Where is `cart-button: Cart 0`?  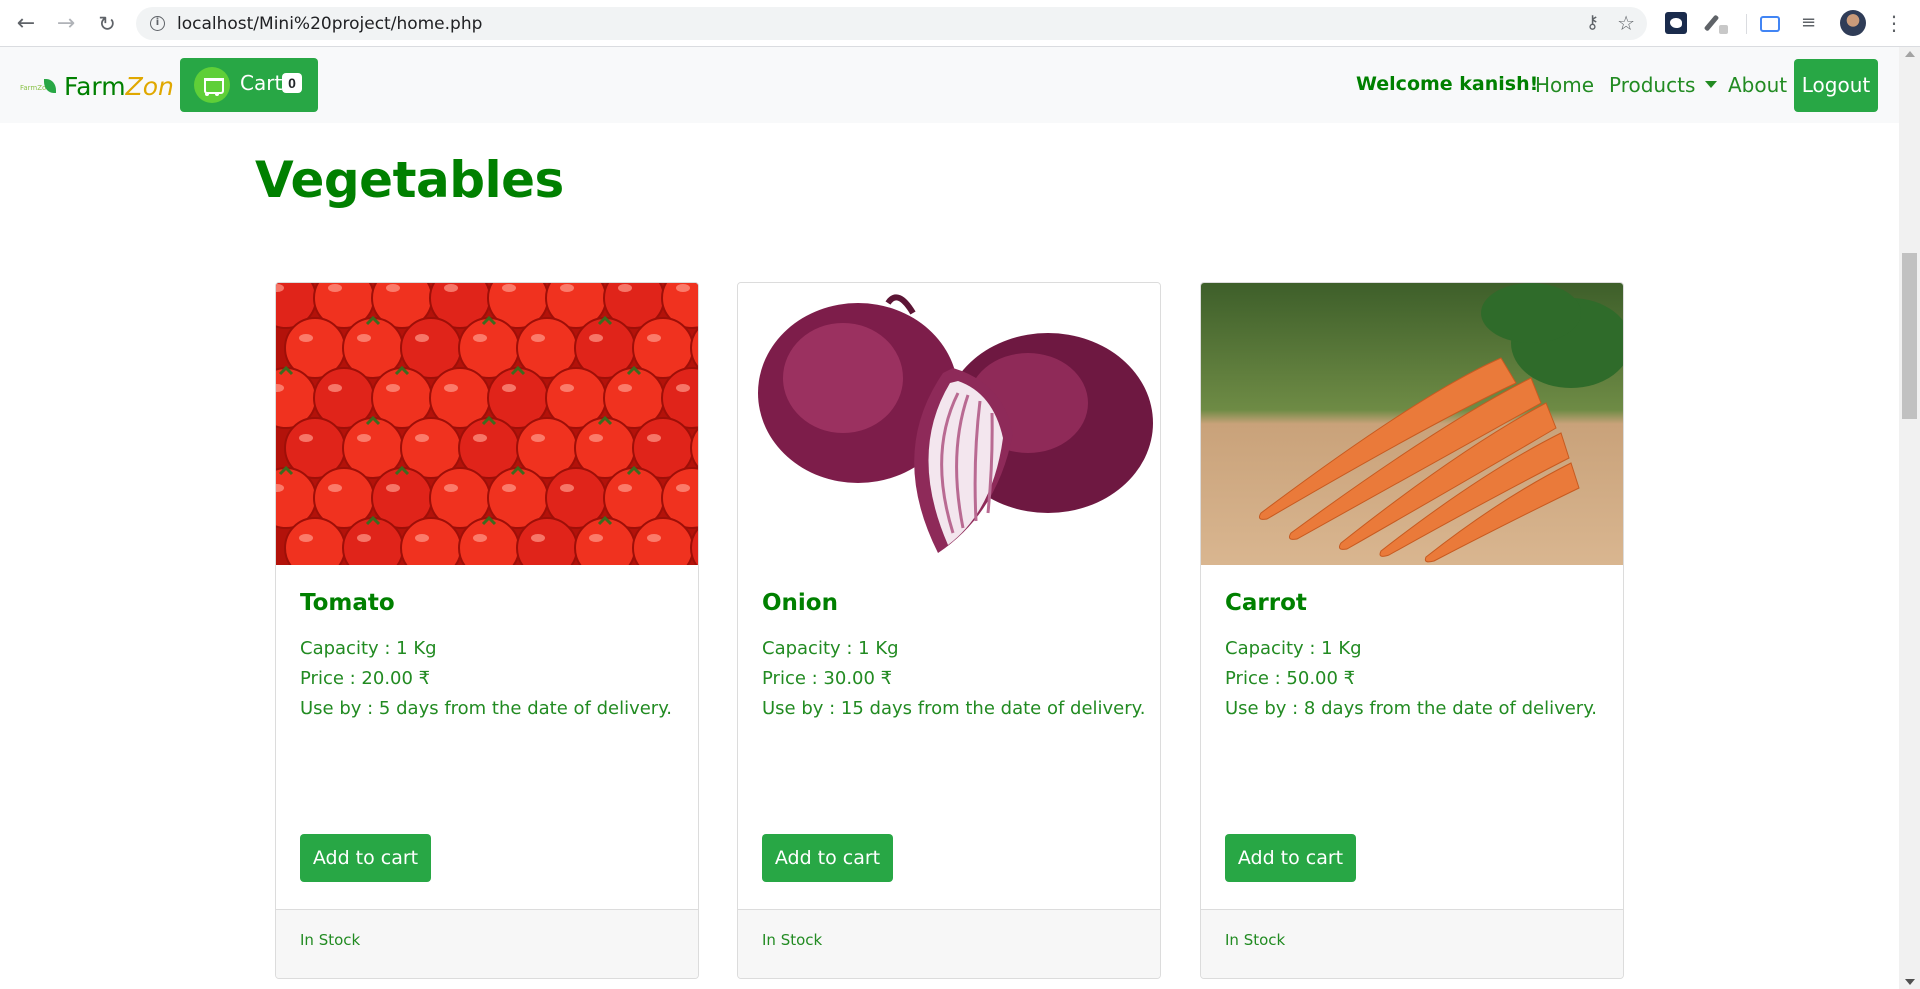
cart-button: Cart 0 is located at coordinates (249, 85).